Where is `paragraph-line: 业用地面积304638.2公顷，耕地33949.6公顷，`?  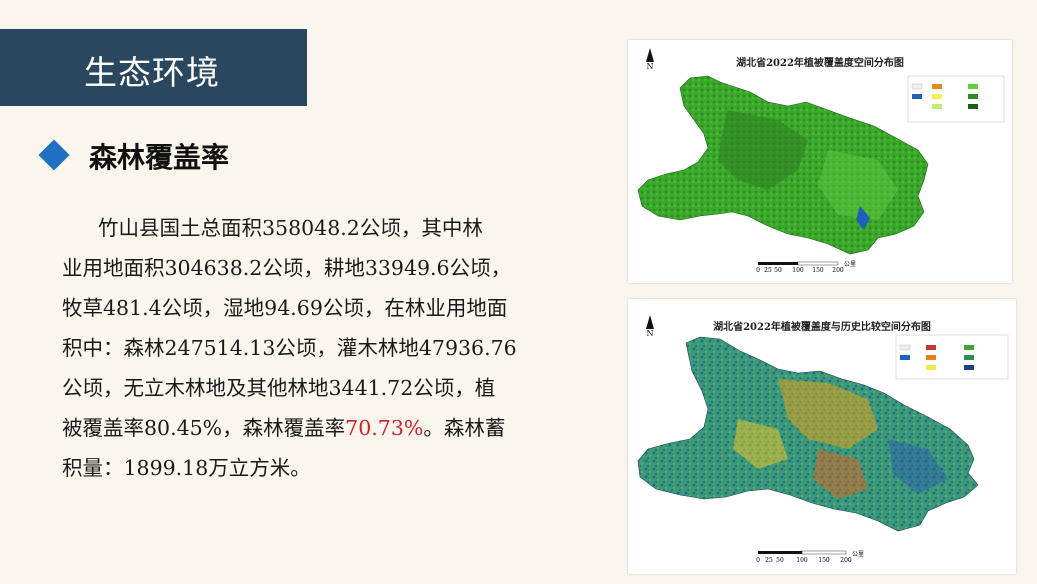
paragraph-line: 业用地面积304638.2公顷，耕地33949.6公顷， is located at coordinates (287, 268).